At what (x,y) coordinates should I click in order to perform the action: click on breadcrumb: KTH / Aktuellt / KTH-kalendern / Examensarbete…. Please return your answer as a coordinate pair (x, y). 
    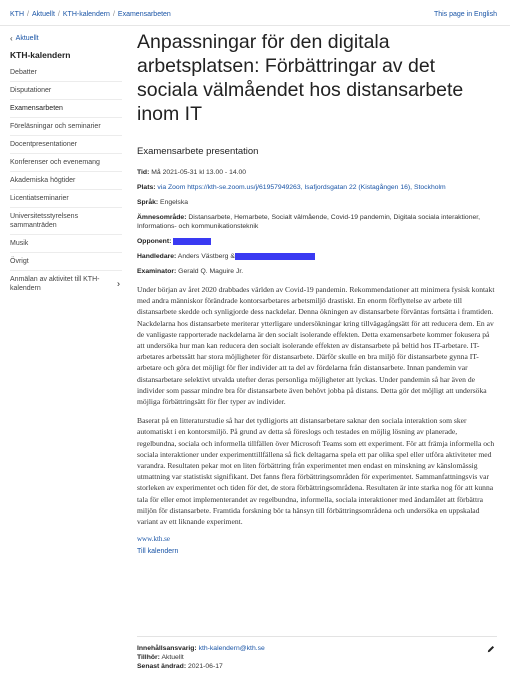
    Looking at the image, I should click on (90, 14).